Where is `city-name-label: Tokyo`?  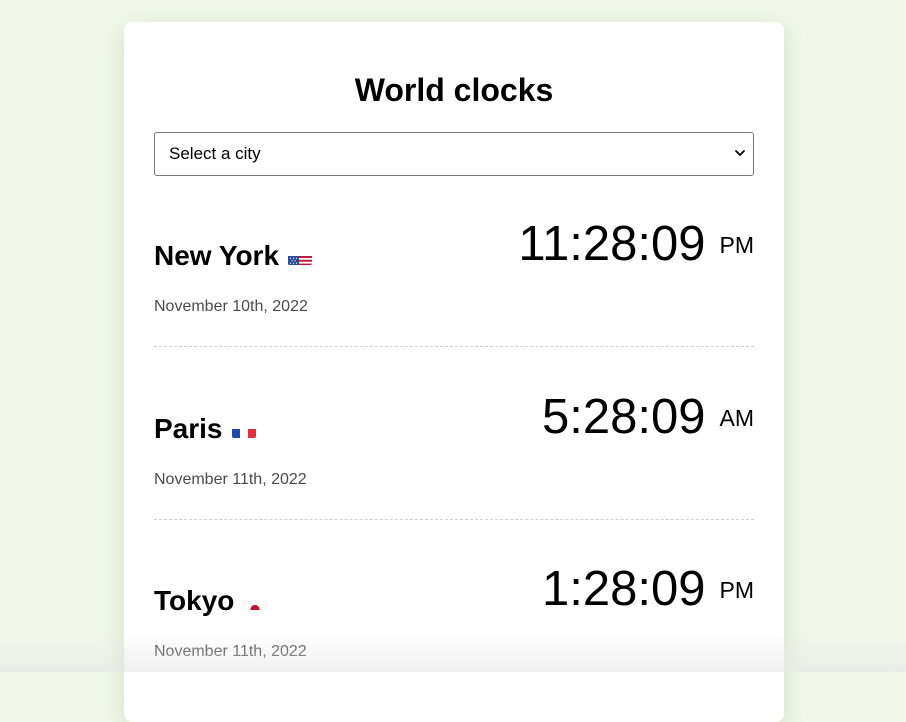
city-name-label: Tokyo is located at coordinates (194, 600).